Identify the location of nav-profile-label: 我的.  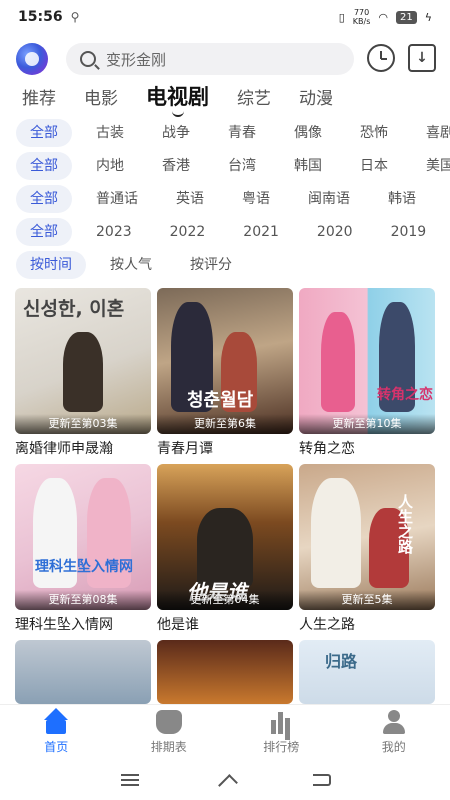
(393, 747).